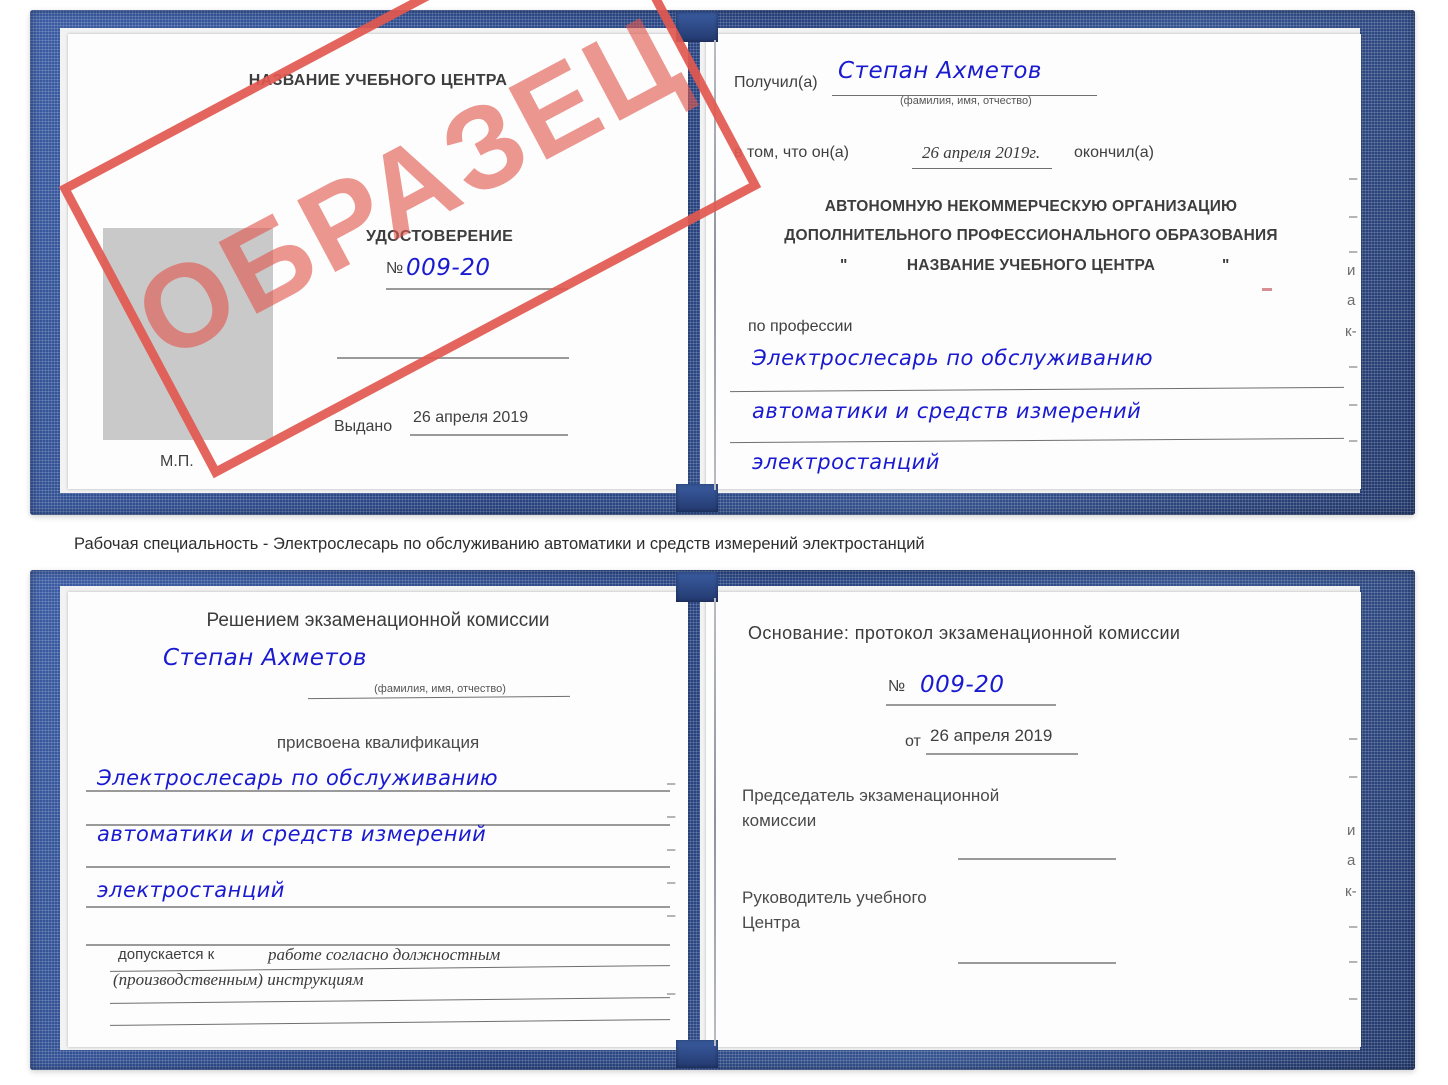 This screenshot has height=1085, width=1448. Describe the element at coordinates (940, 71) in the screenshot. I see `received-name-value: Степан Ахметов` at that location.